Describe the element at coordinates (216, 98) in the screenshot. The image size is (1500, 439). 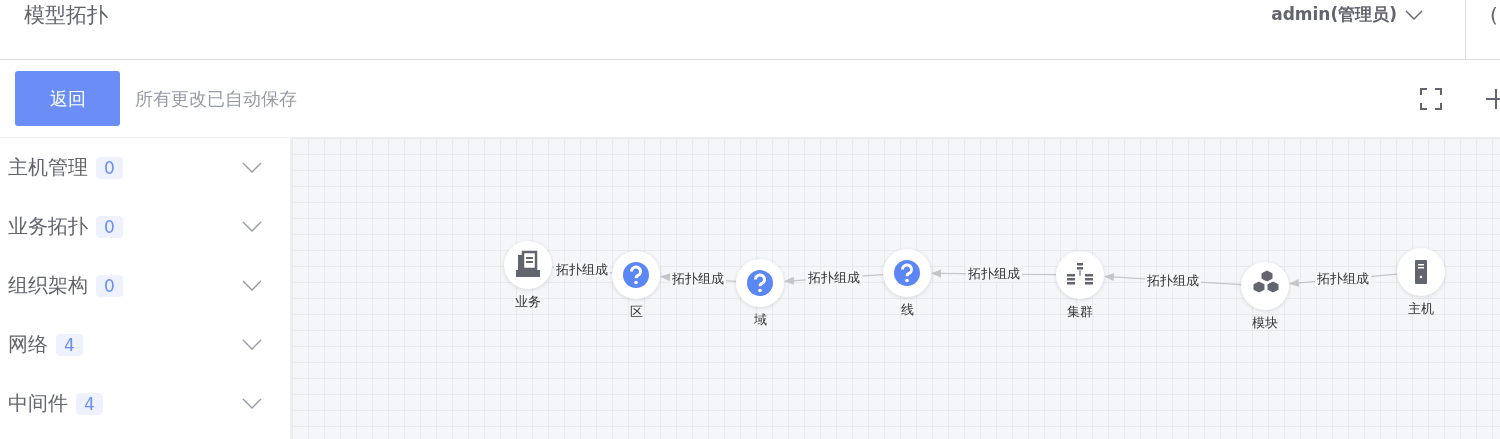
I see `autosave-status: 所有更改已自动保存` at that location.